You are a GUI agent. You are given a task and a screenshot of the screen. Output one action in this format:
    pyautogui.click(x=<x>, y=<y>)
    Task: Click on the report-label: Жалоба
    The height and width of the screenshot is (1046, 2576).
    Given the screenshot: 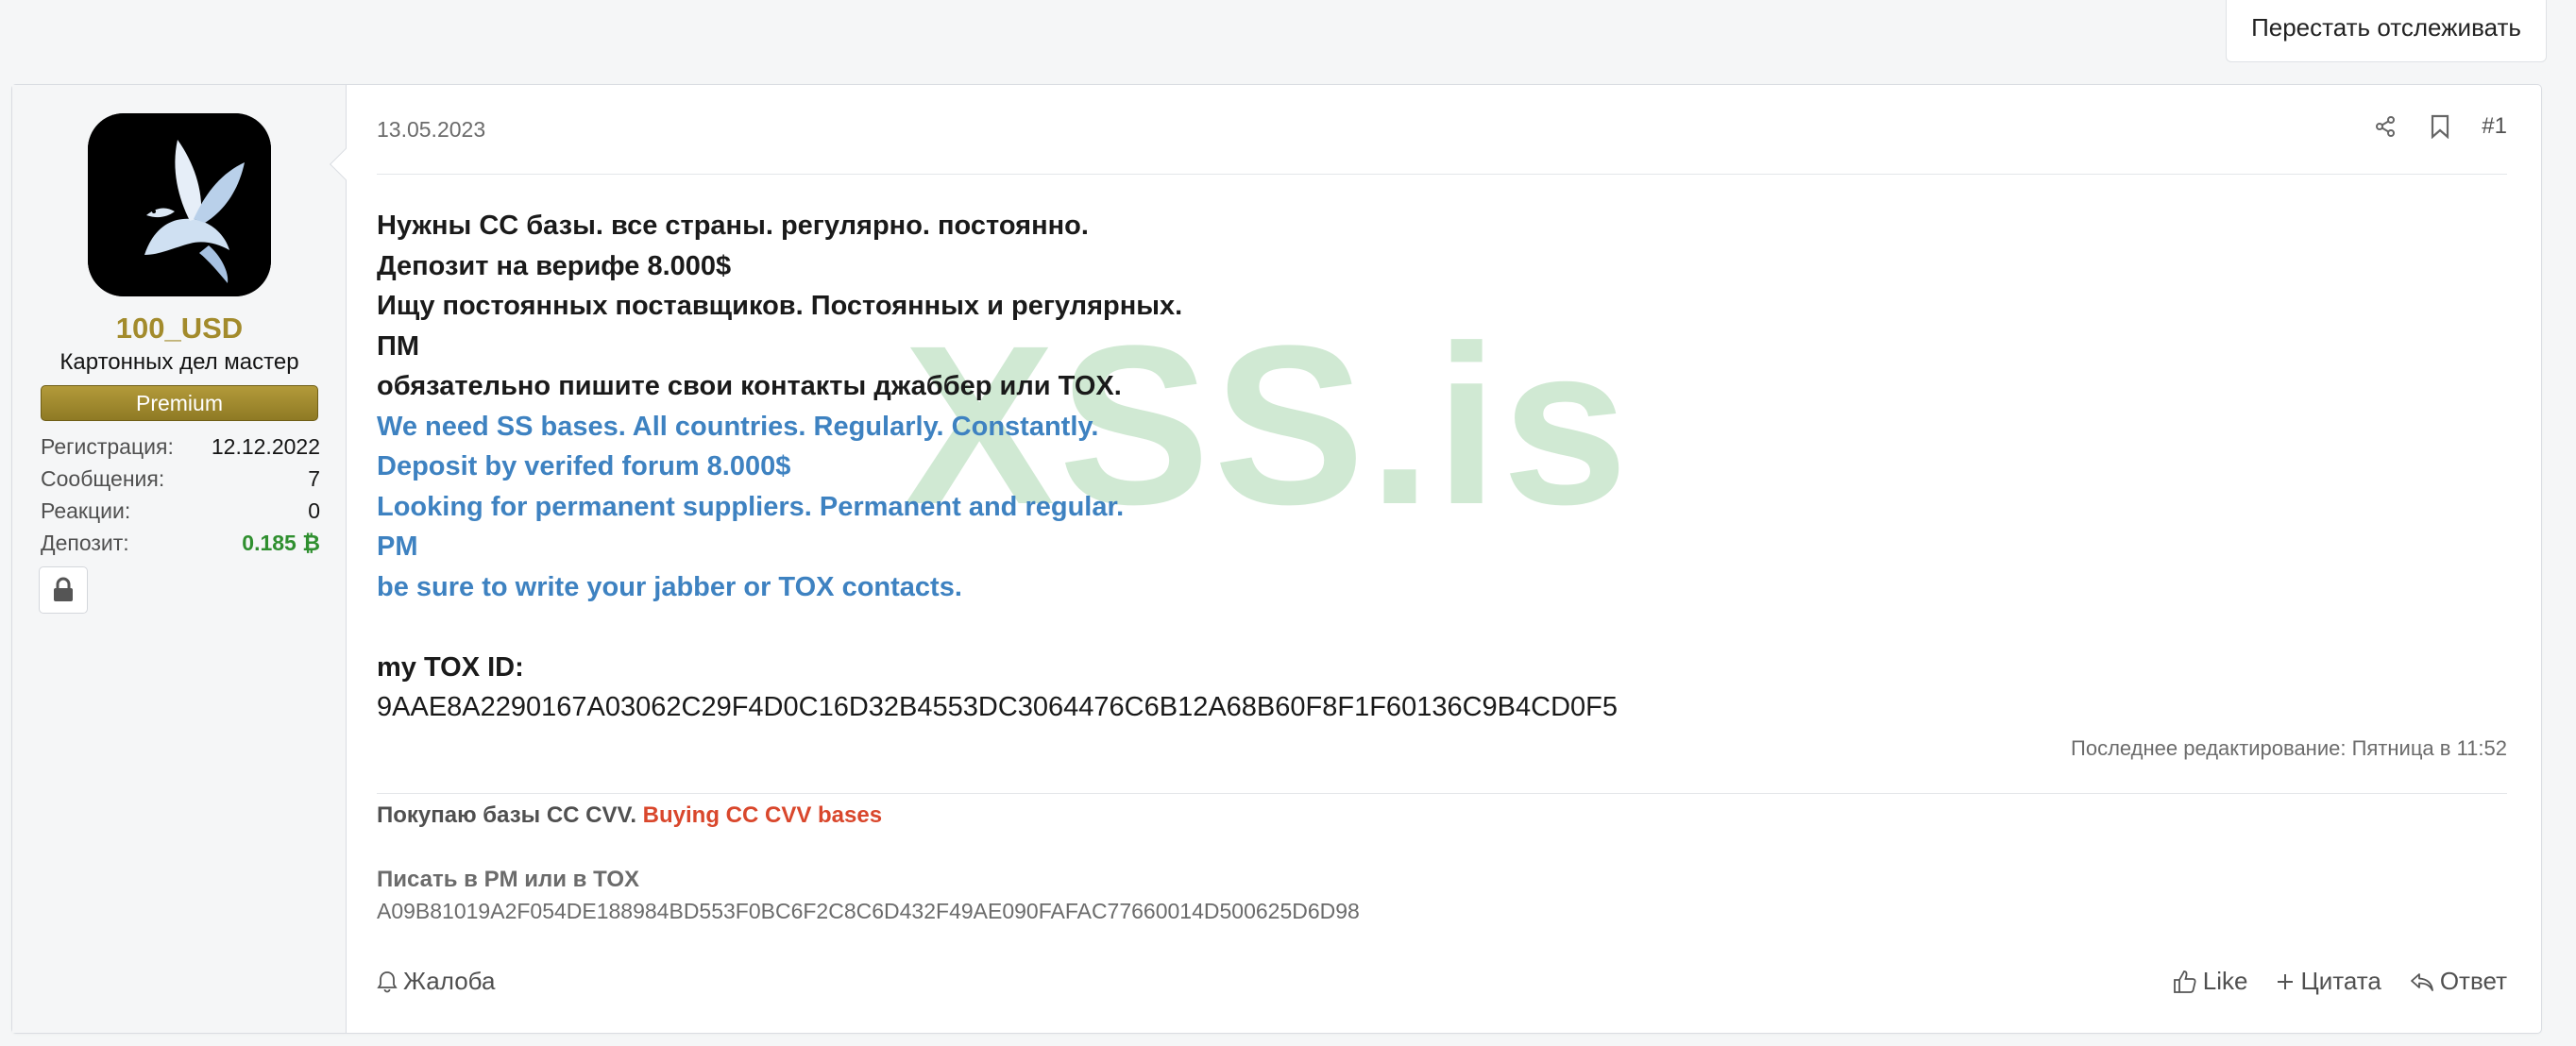 What is the action you would take?
    pyautogui.click(x=449, y=981)
    